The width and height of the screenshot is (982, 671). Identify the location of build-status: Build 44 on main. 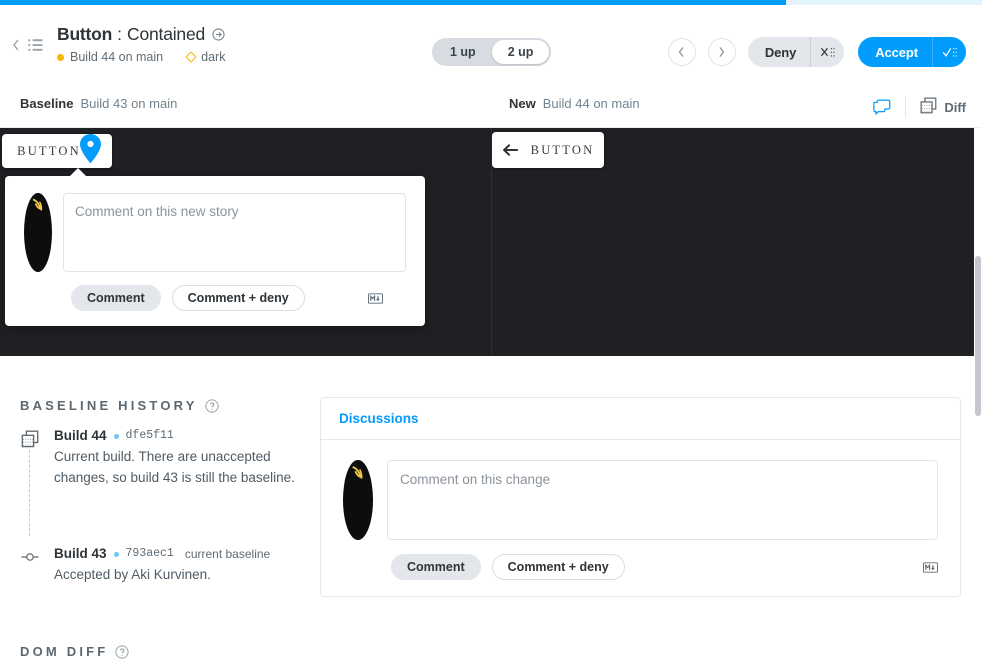
(110, 57).